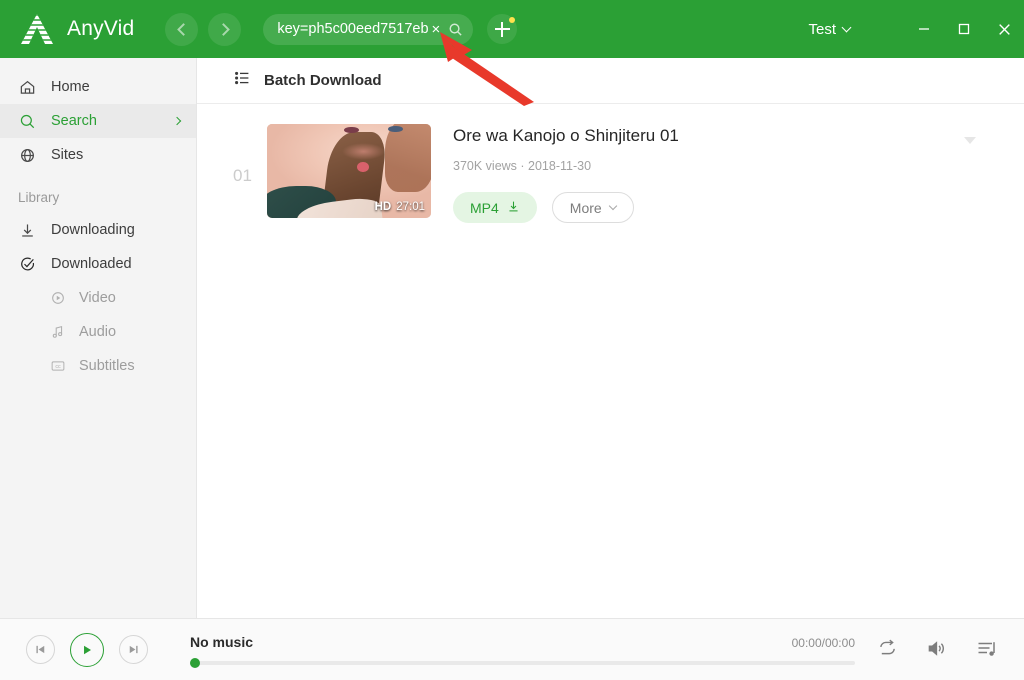 The image size is (1024, 680). I want to click on result-actions: MP4 More, so click(724, 207).